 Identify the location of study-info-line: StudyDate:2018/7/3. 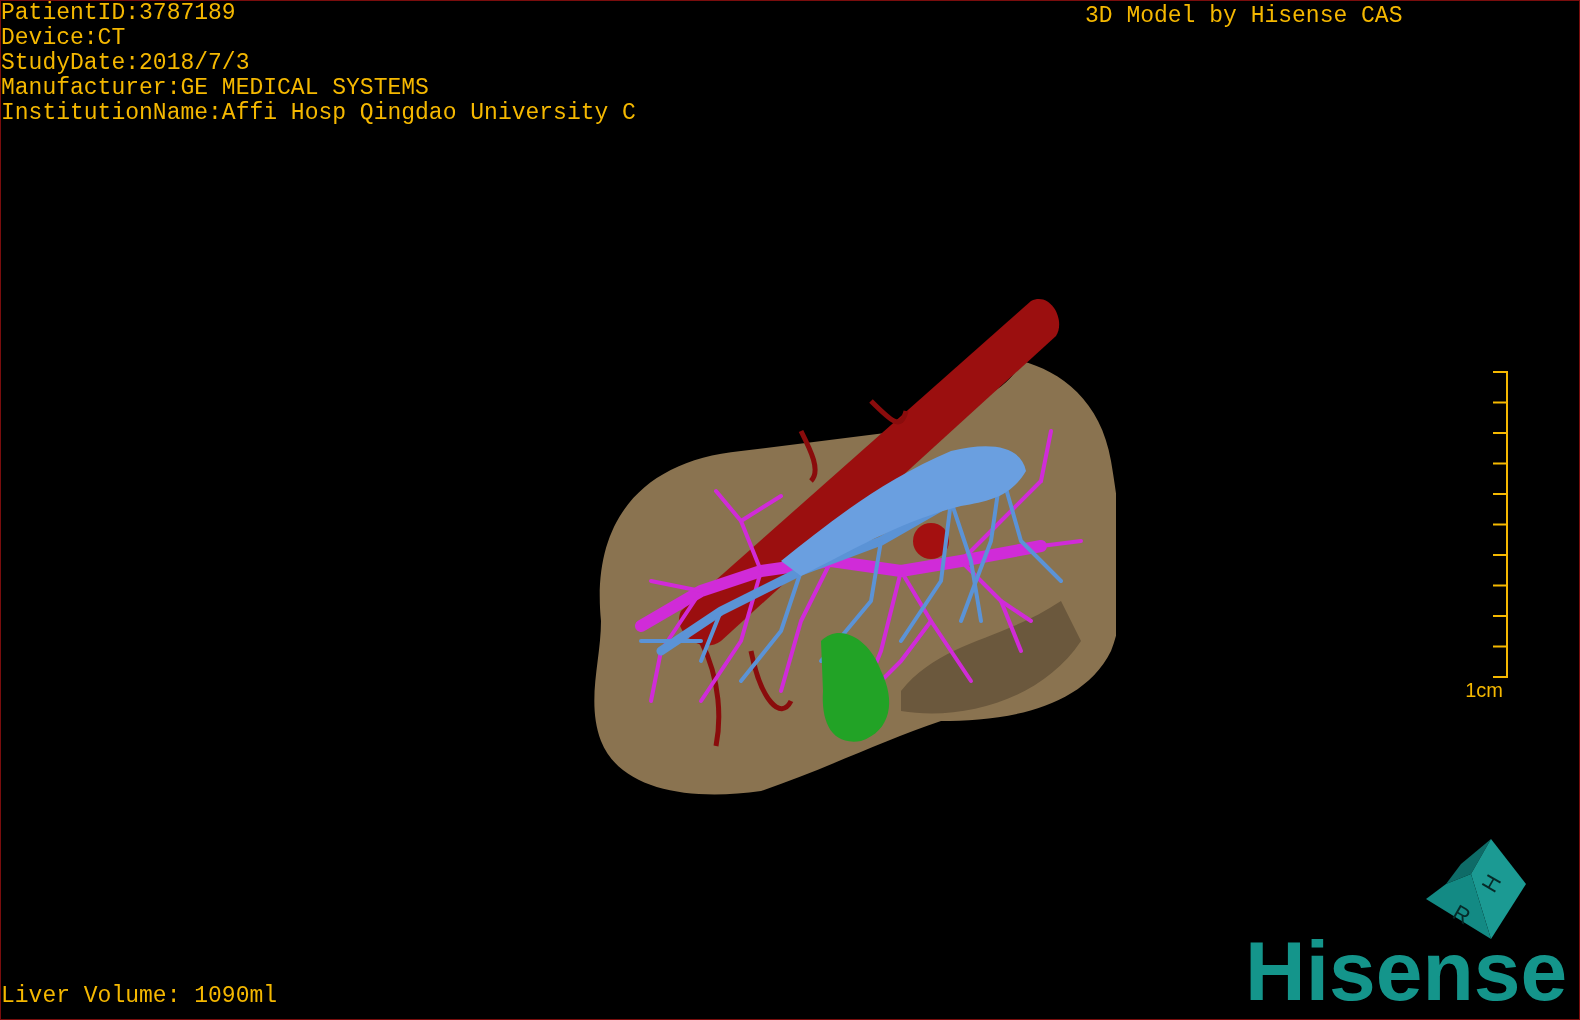
(126, 63).